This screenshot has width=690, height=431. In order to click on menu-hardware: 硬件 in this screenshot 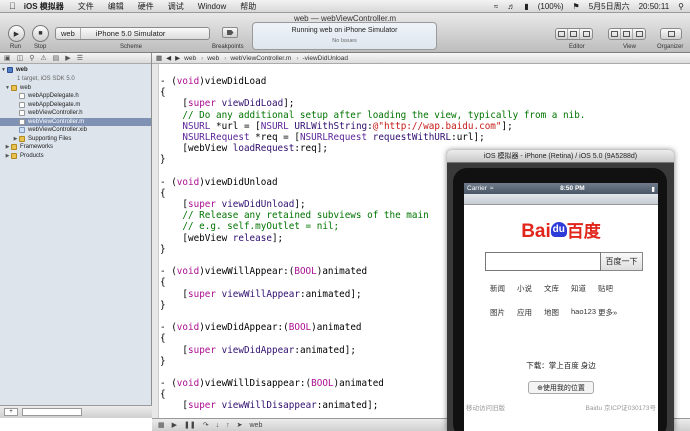, I will do `click(146, 6)`.